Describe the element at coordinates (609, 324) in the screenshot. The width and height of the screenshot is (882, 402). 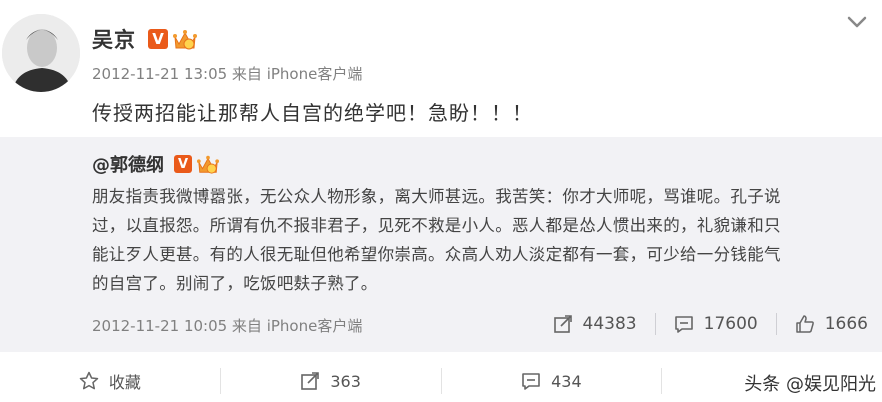
I see `repost-count: 44383` at that location.